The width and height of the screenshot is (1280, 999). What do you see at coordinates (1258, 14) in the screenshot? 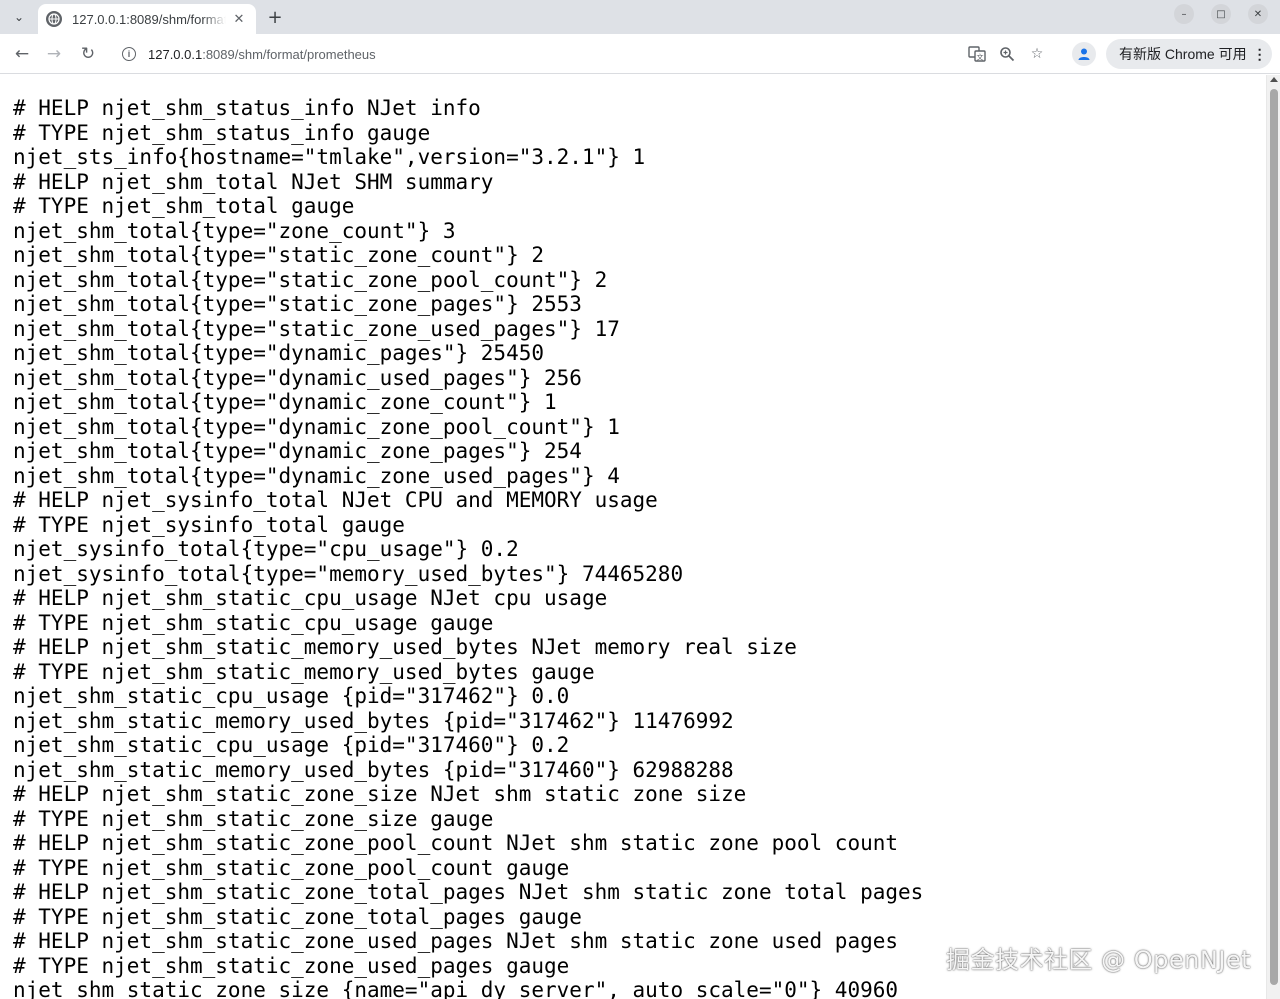
I see `window-close-icon: ✕` at bounding box center [1258, 14].